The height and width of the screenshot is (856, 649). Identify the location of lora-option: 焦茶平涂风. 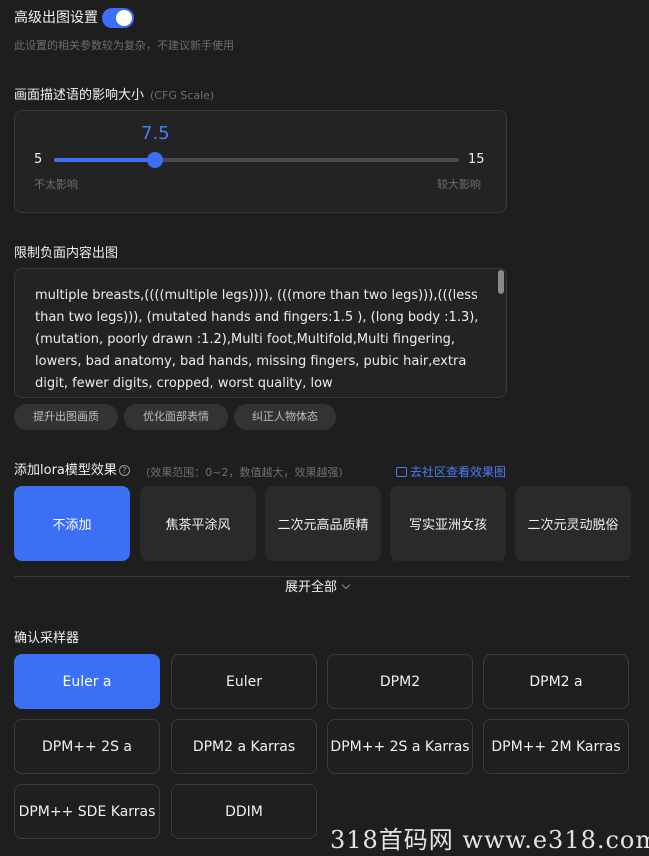
(198, 523).